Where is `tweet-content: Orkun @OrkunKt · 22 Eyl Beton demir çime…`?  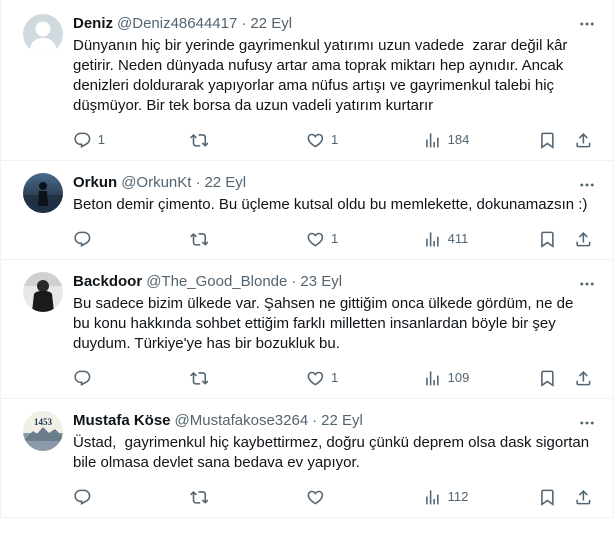 tweet-content: Orkun @OrkunKt · 22 Eyl Beton demir çime… is located at coordinates (335, 211).